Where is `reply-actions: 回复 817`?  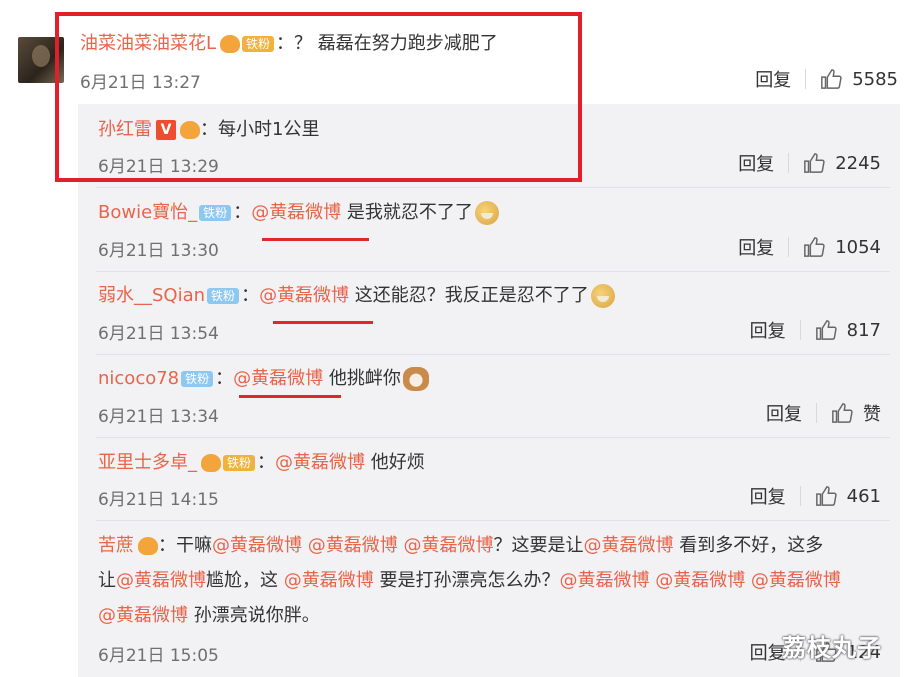
reply-actions: 回复 817 is located at coordinates (815, 330).